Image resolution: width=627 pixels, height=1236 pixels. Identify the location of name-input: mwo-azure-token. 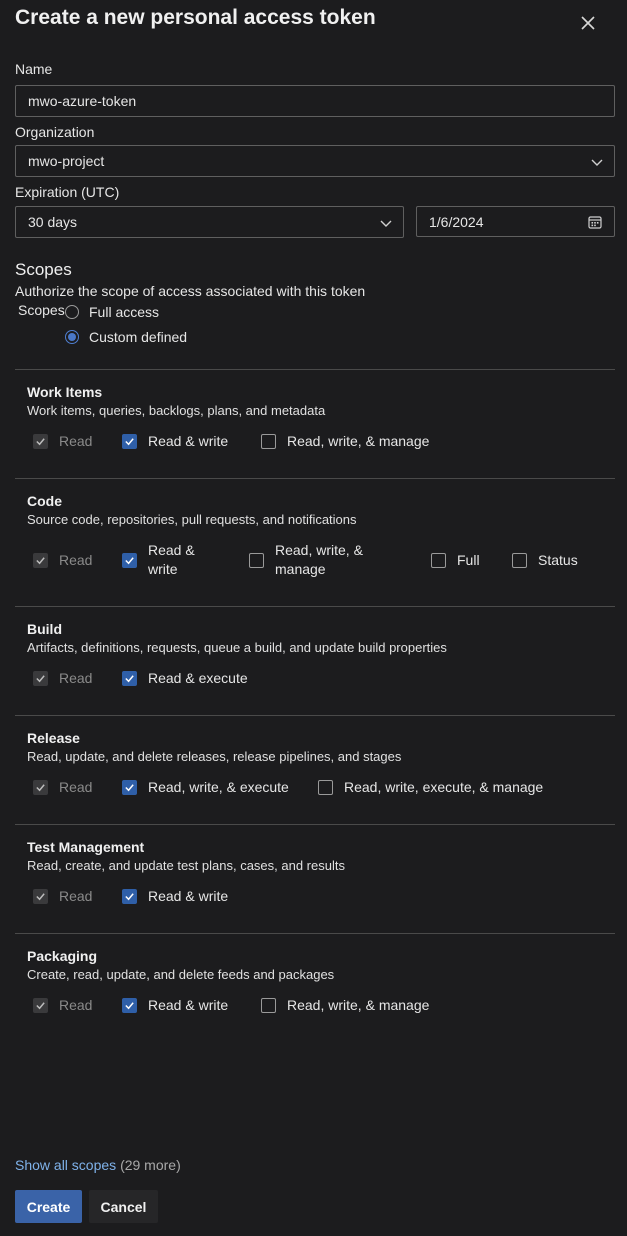
(315, 101).